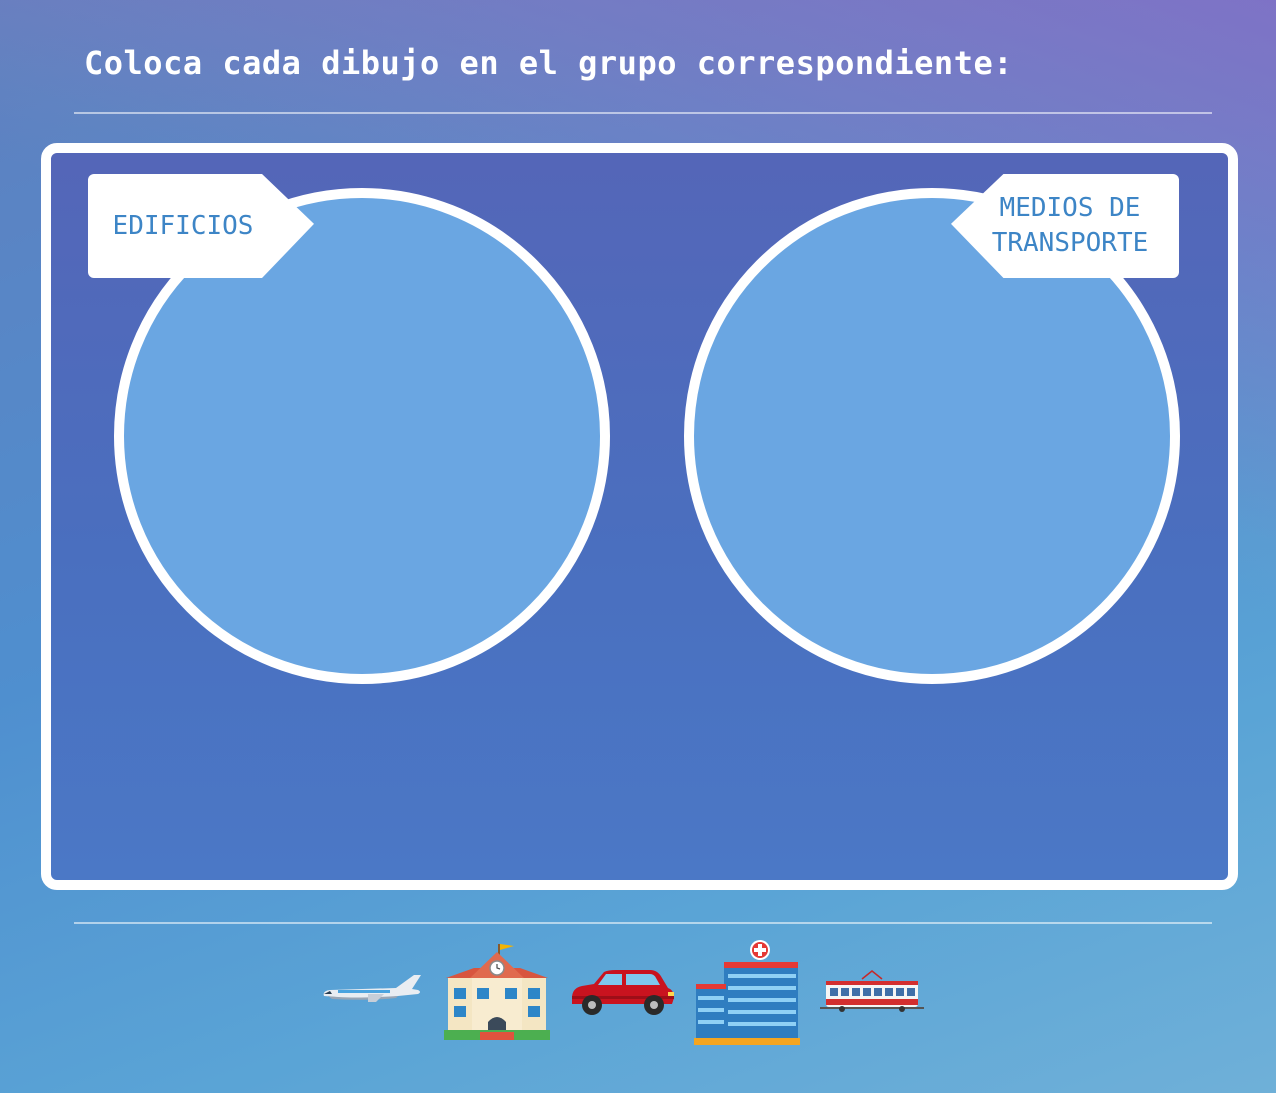 The width and height of the screenshot is (1276, 1093). Describe the element at coordinates (872, 992) in the screenshot. I see `tram-icon` at that location.